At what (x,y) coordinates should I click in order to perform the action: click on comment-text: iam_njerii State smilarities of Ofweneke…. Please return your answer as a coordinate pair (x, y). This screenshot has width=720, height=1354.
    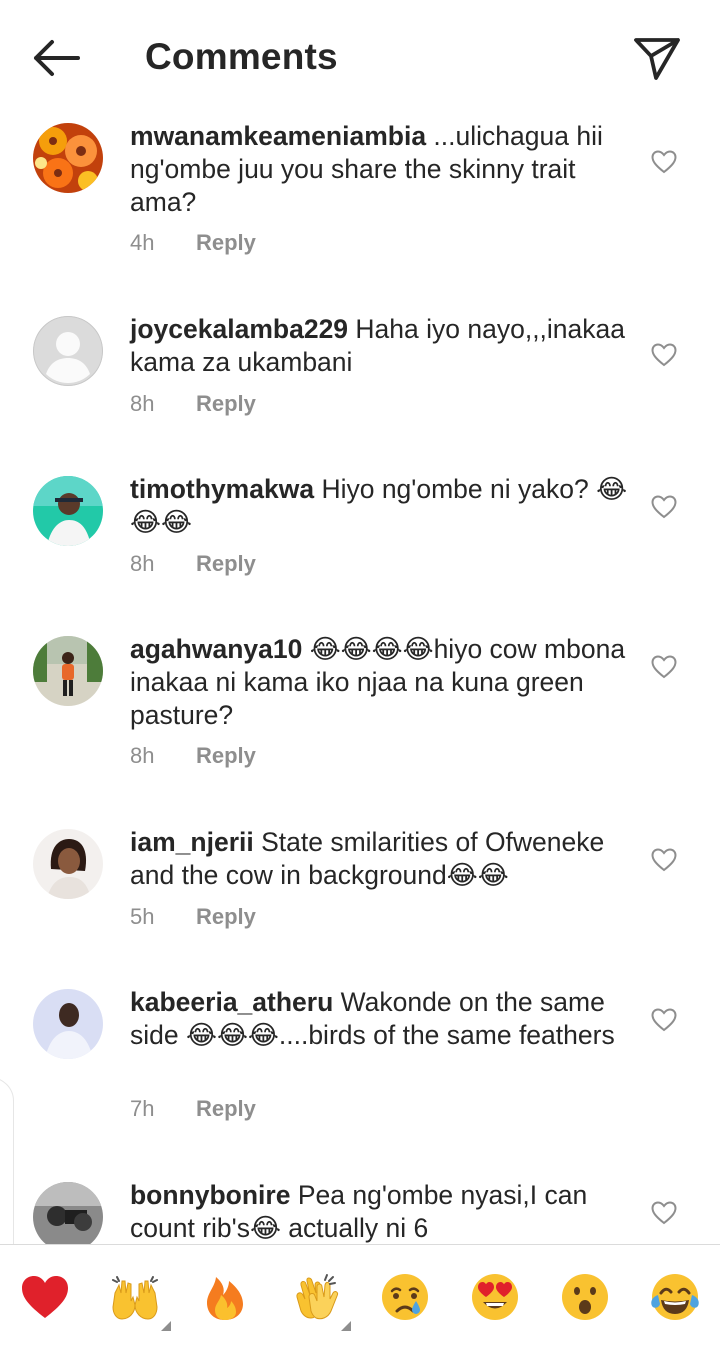
    Looking at the image, I should click on (380, 859).